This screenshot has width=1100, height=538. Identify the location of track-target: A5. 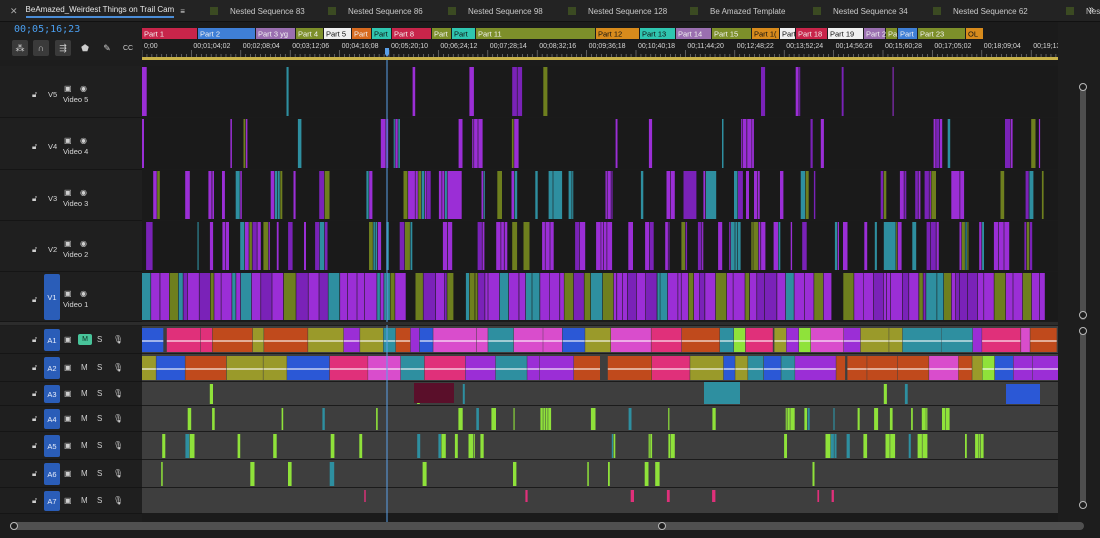
(52, 446).